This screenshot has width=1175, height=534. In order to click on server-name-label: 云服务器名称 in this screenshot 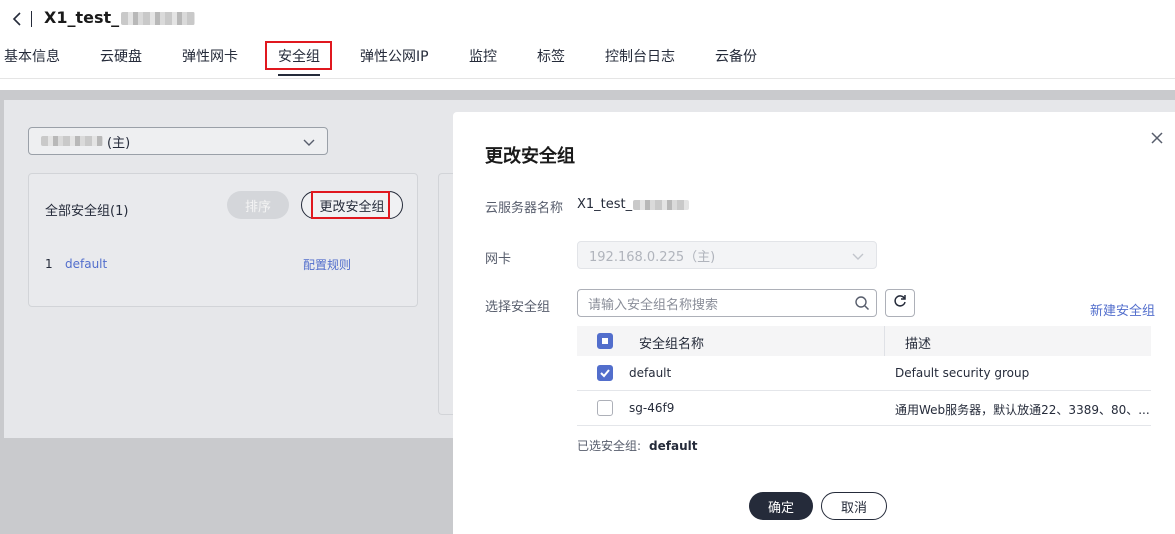, I will do `click(524, 208)`.